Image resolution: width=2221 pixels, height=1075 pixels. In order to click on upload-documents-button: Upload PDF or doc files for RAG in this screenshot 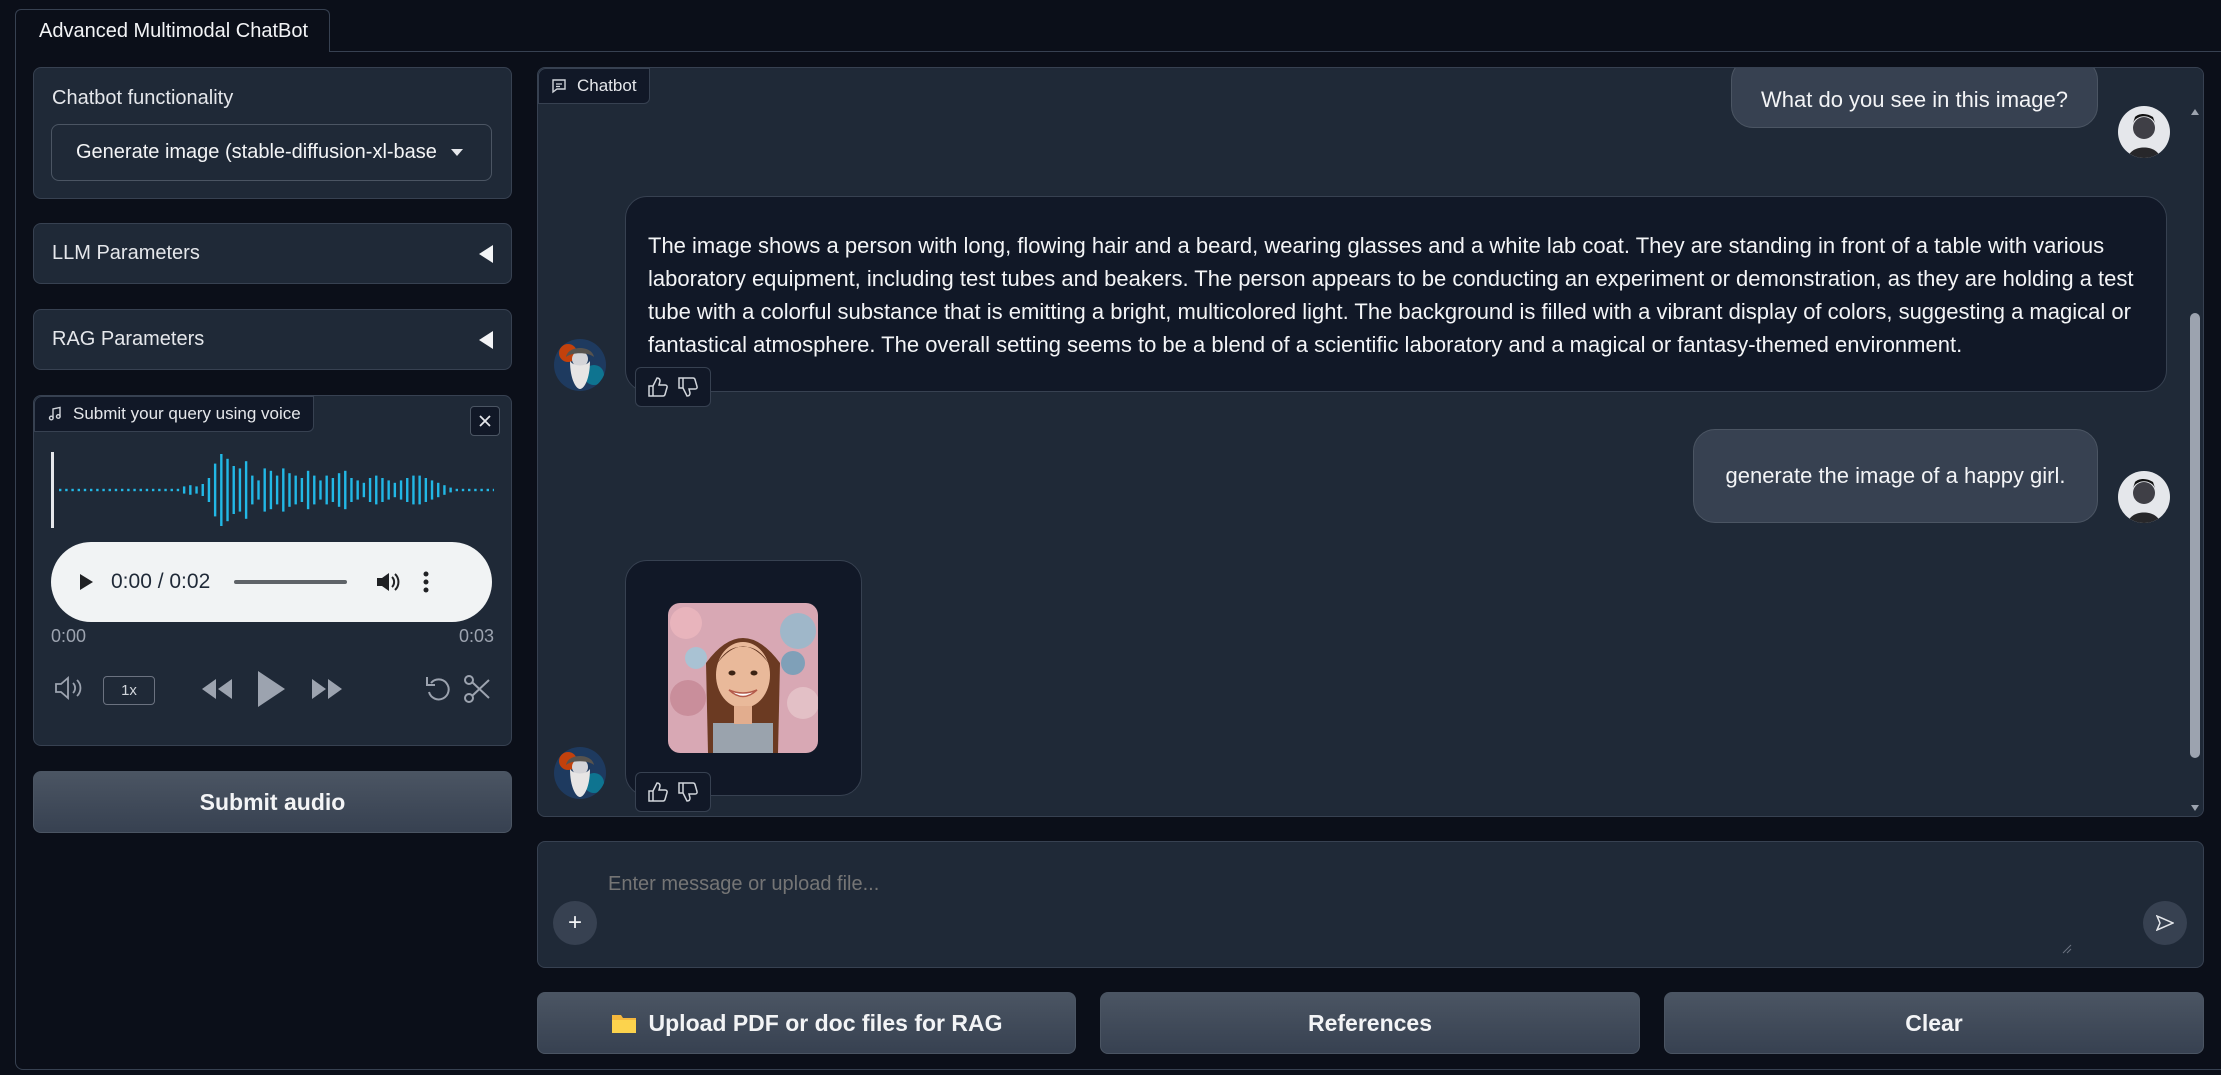, I will do `click(806, 1023)`.